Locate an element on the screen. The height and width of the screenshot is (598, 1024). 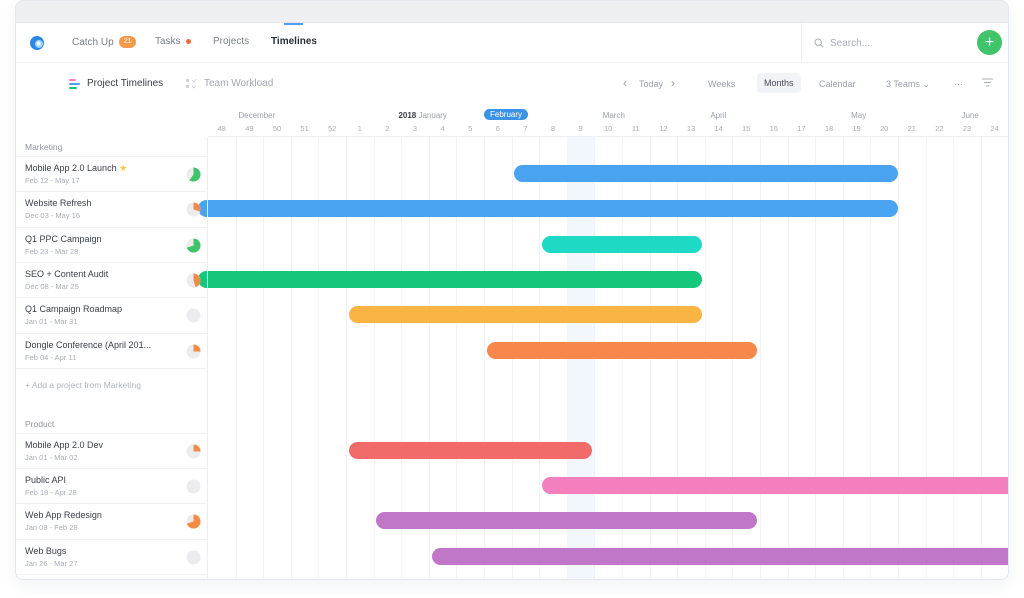
week-number: 19 is located at coordinates (856, 128).